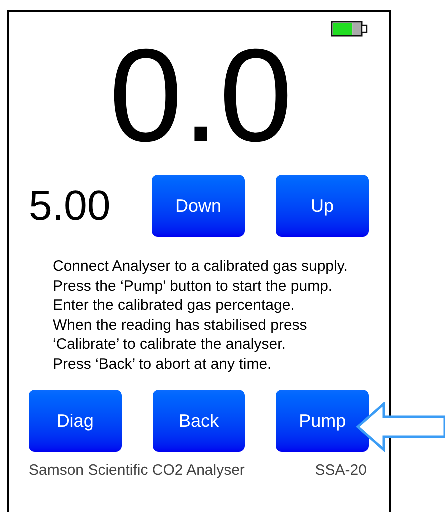 The width and height of the screenshot is (445, 512). Describe the element at coordinates (75, 421) in the screenshot. I see `action-button: Diag` at that location.